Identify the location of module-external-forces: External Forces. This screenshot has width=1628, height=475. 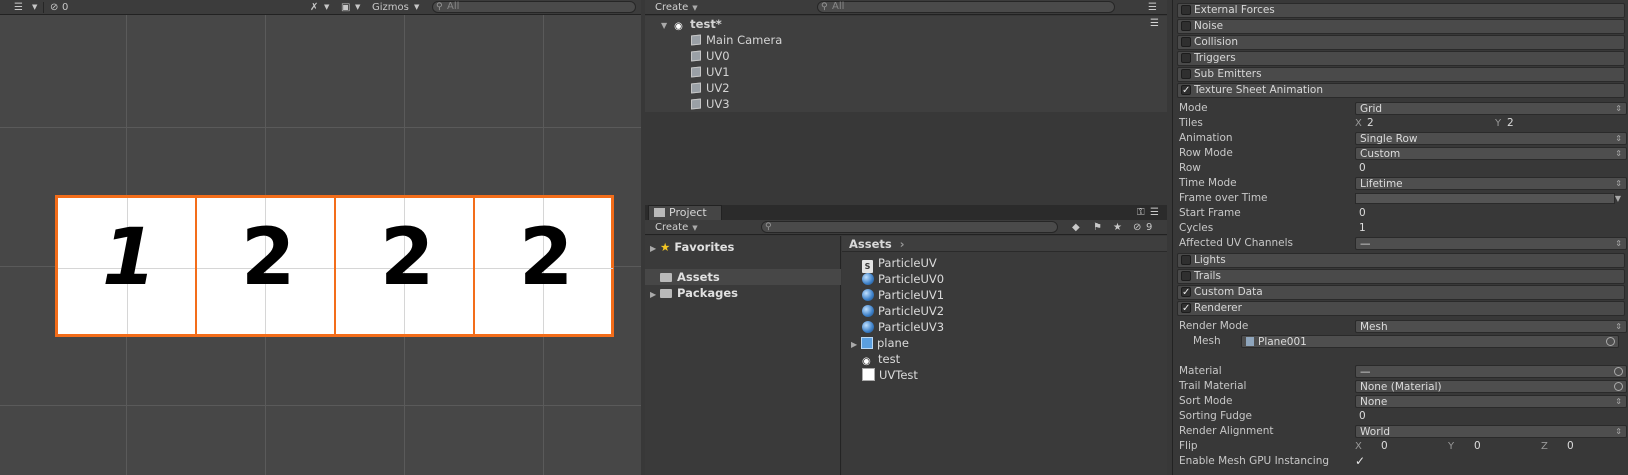
(1401, 10).